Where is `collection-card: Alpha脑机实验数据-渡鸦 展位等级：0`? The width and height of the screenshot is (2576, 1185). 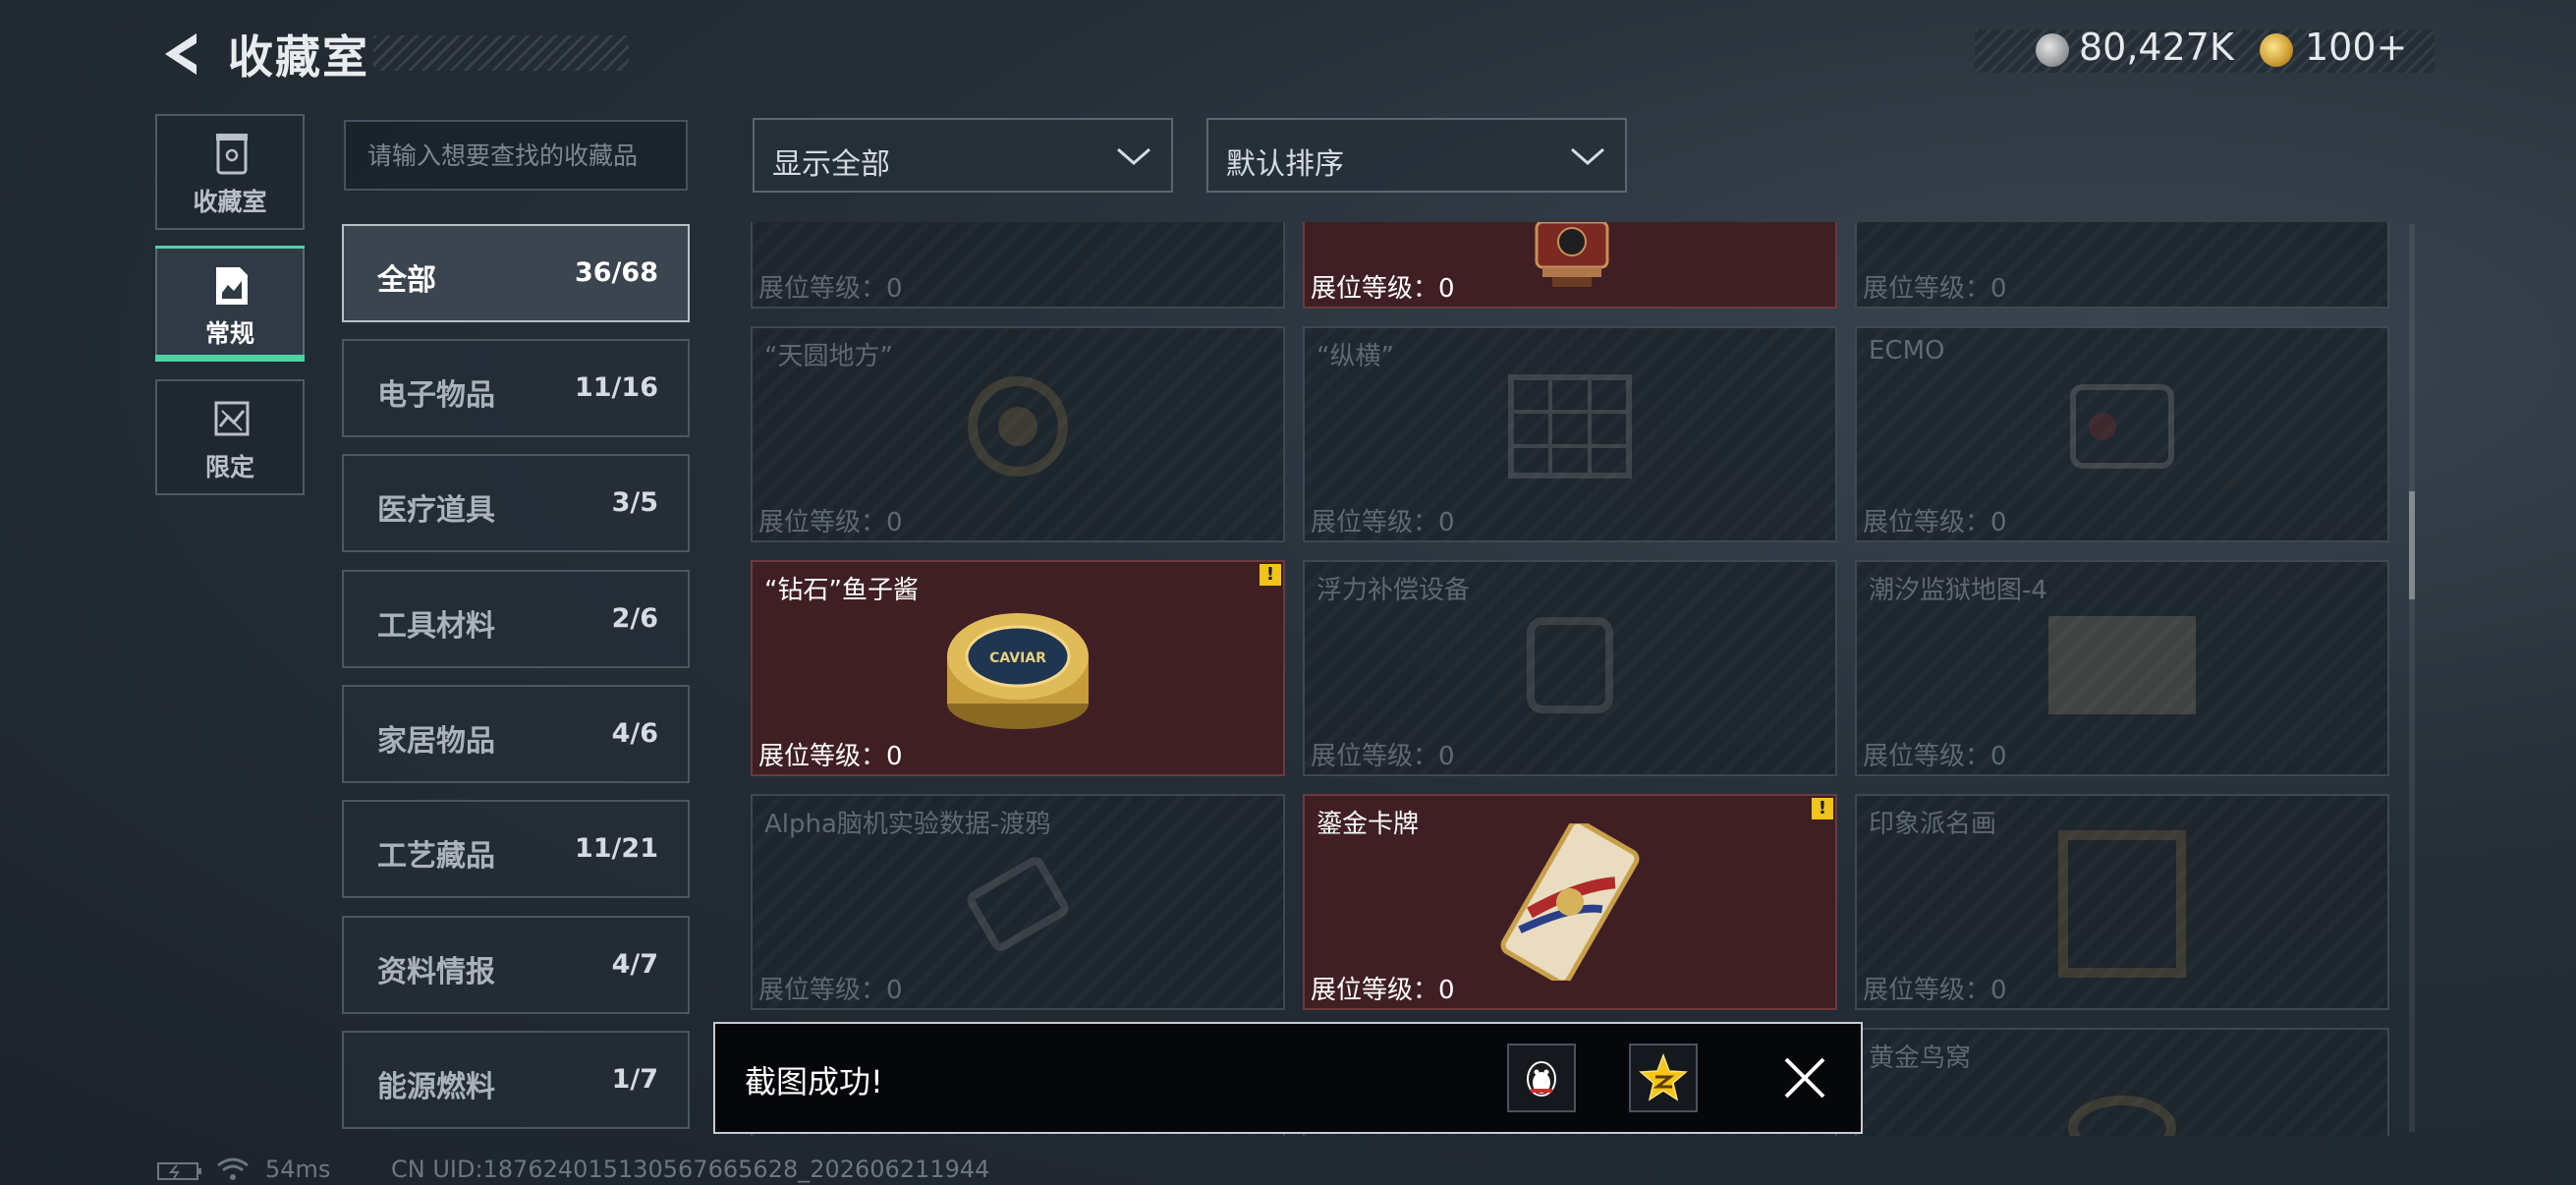
collection-card: Alpha脑机实验数据-渡鸦 展位等级：0 is located at coordinates (1018, 902).